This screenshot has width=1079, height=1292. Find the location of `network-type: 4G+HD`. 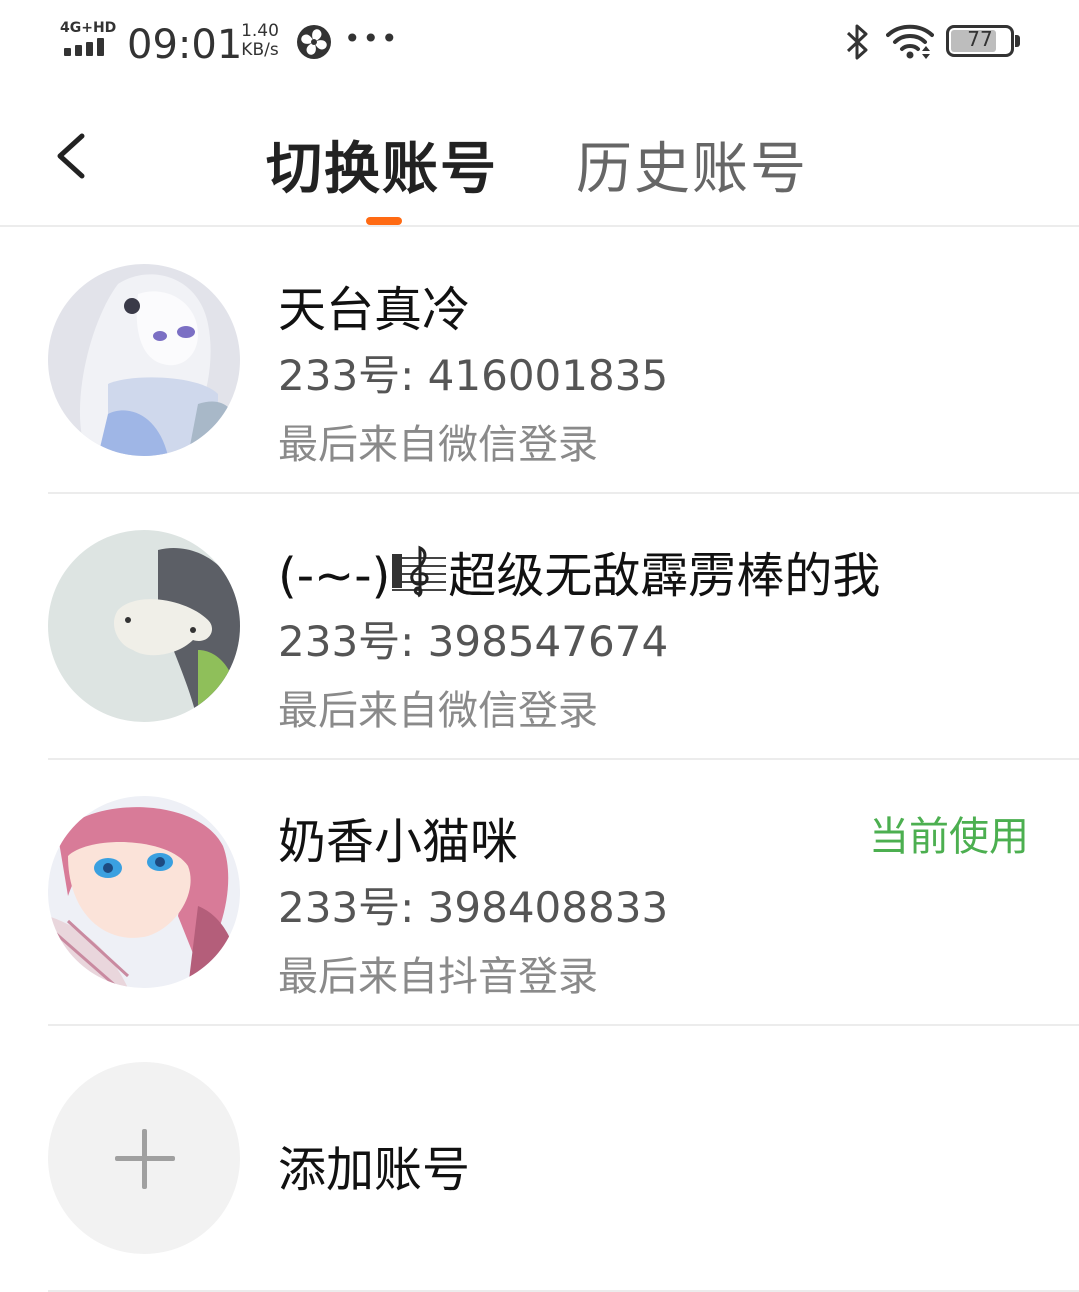

network-type: 4G+HD is located at coordinates (88, 28).